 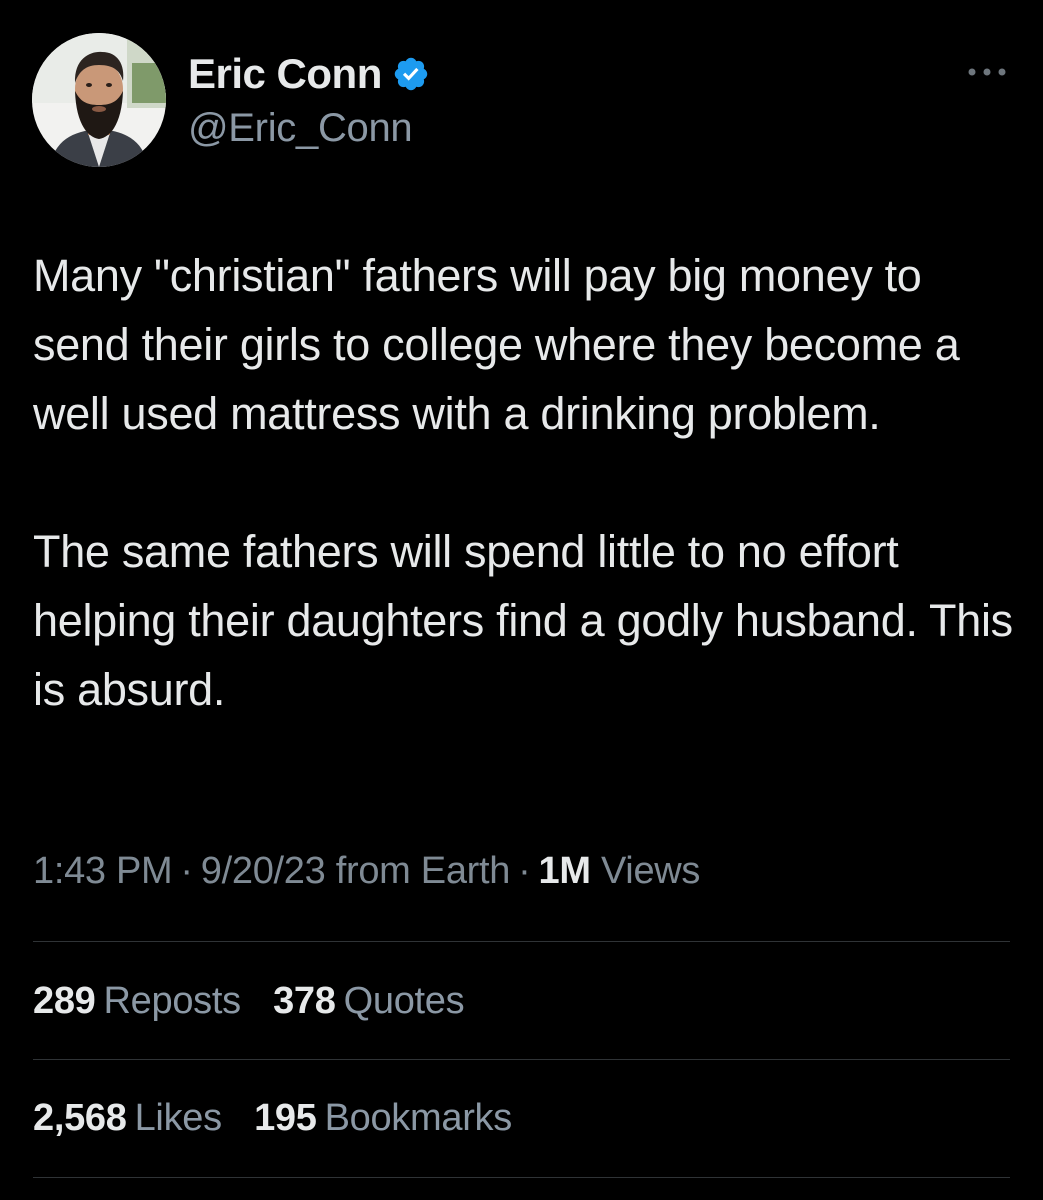 I want to click on reposts-label: Reposts, so click(x=172, y=1001).